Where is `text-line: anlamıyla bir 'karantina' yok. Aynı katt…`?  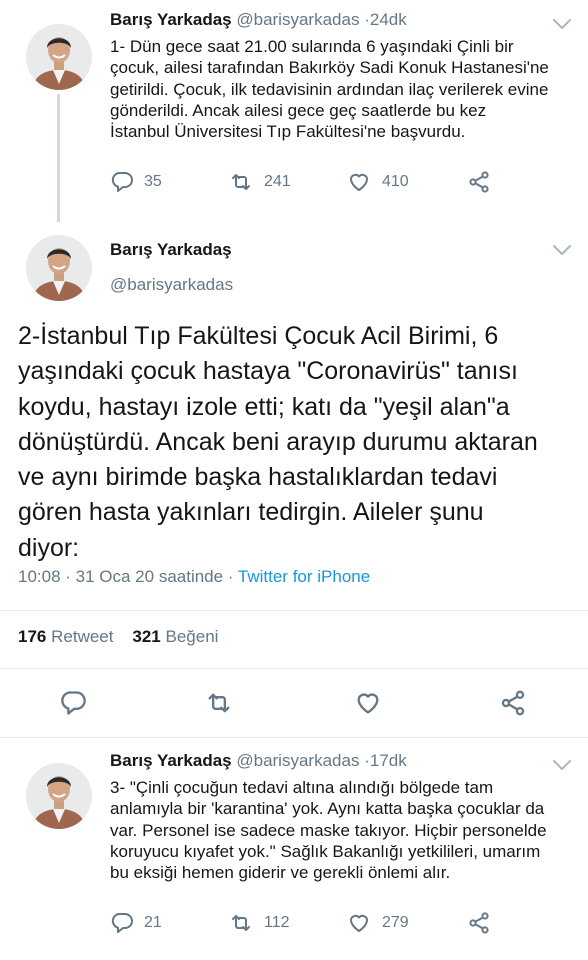 text-line: anlamıyla bir 'karantina' yok. Aynı katt… is located at coordinates (327, 809).